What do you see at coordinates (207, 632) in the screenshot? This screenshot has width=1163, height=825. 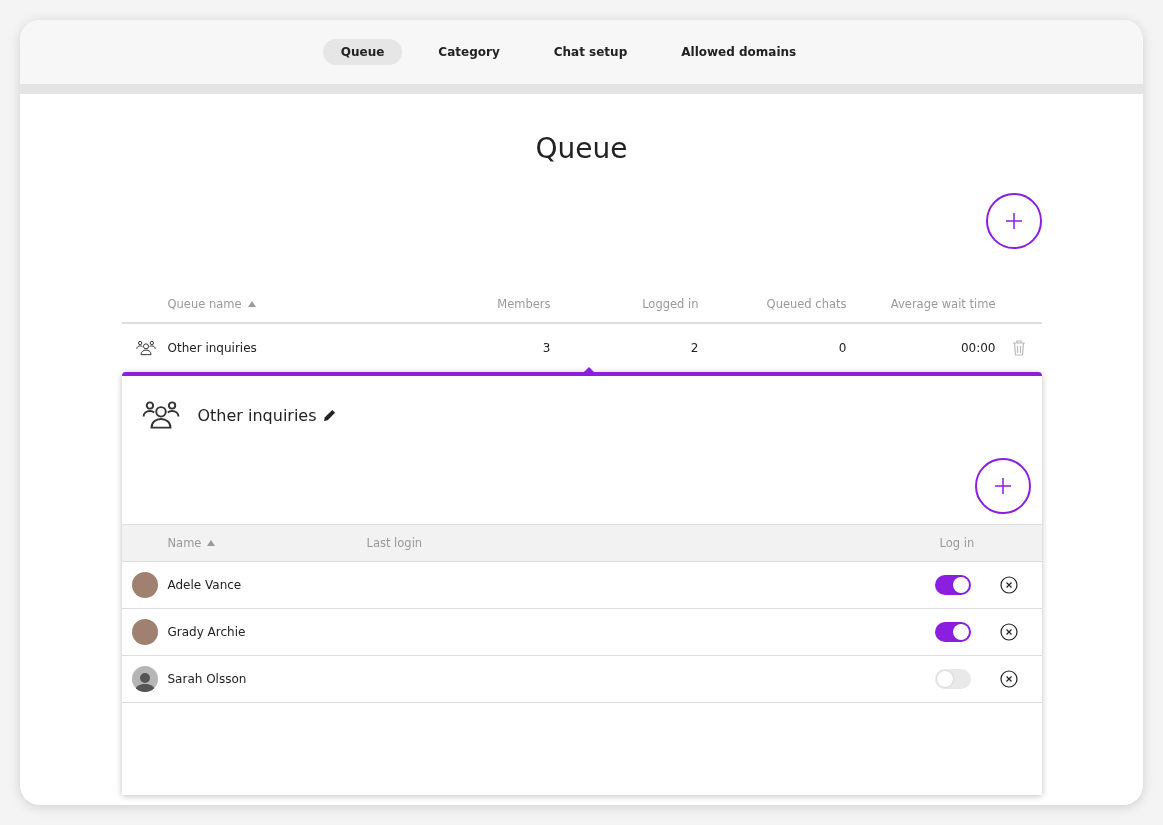 I see `member-name: Grady Archie` at bounding box center [207, 632].